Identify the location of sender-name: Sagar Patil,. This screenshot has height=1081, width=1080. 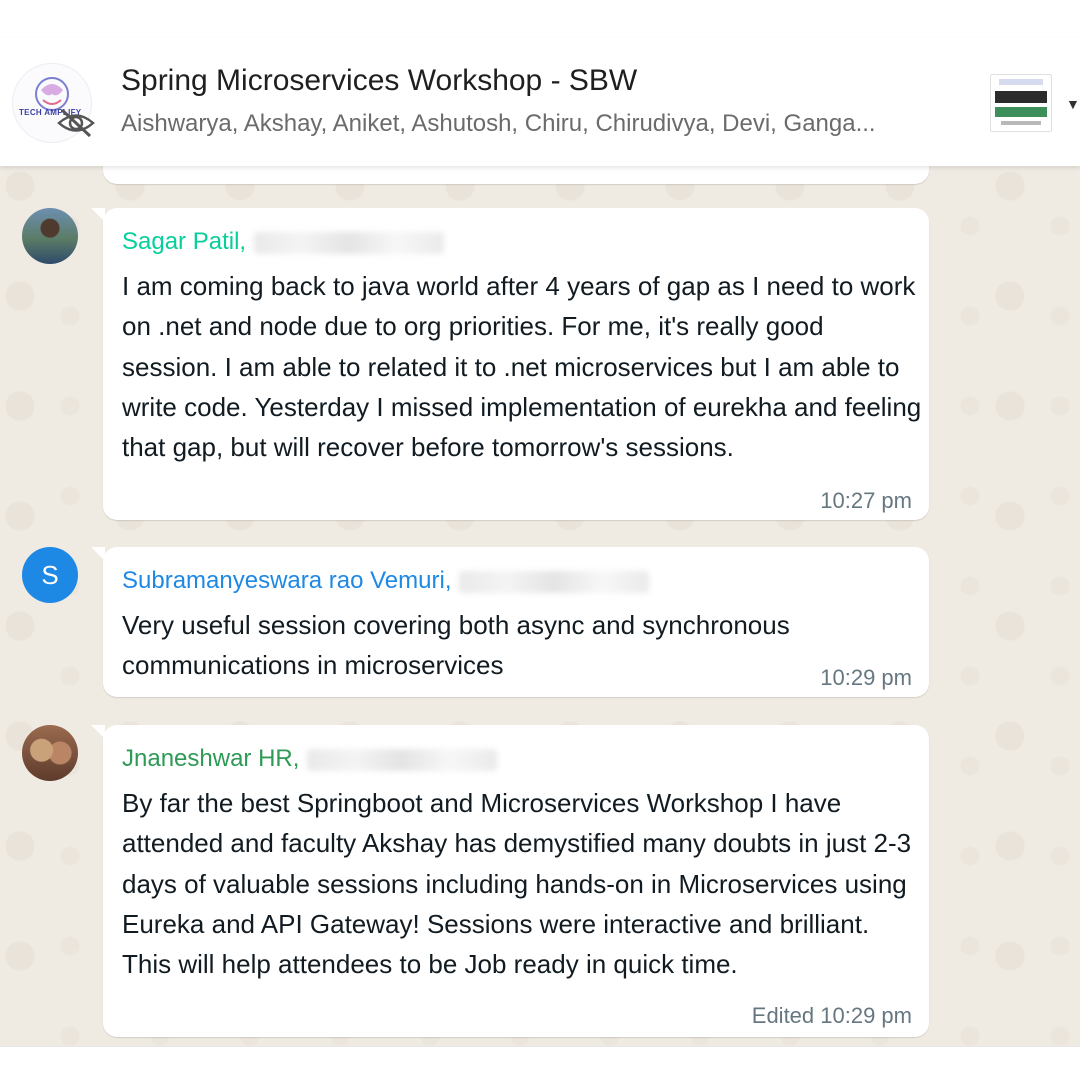
(184, 241).